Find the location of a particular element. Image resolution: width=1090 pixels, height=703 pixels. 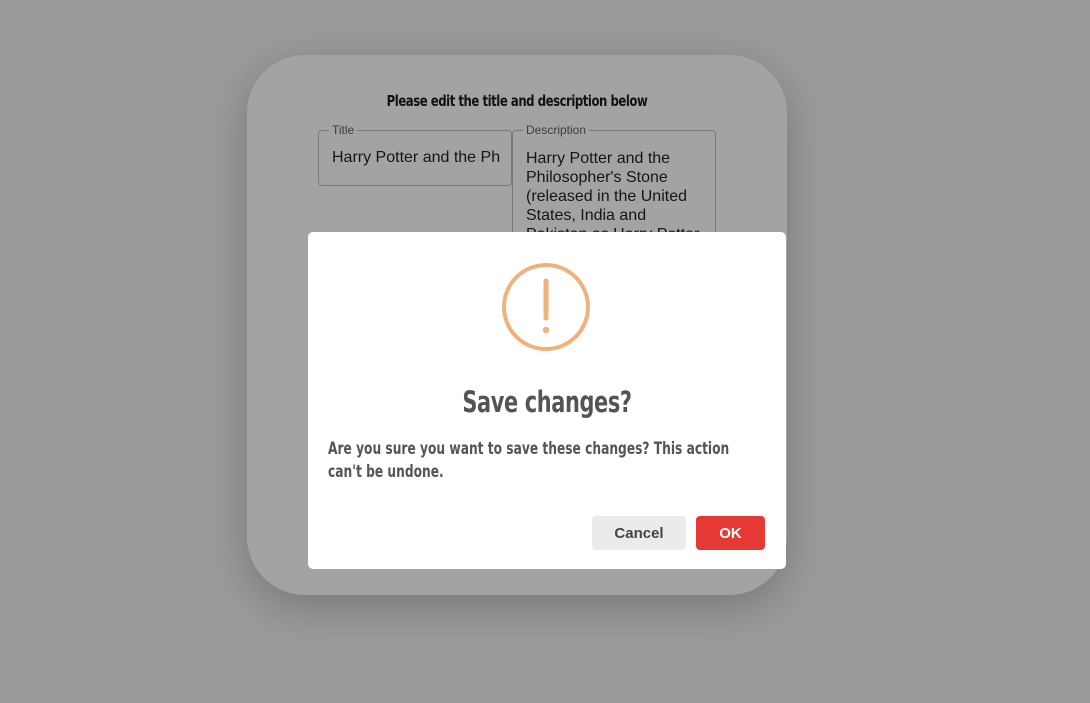

ok-button: OK is located at coordinates (730, 533).